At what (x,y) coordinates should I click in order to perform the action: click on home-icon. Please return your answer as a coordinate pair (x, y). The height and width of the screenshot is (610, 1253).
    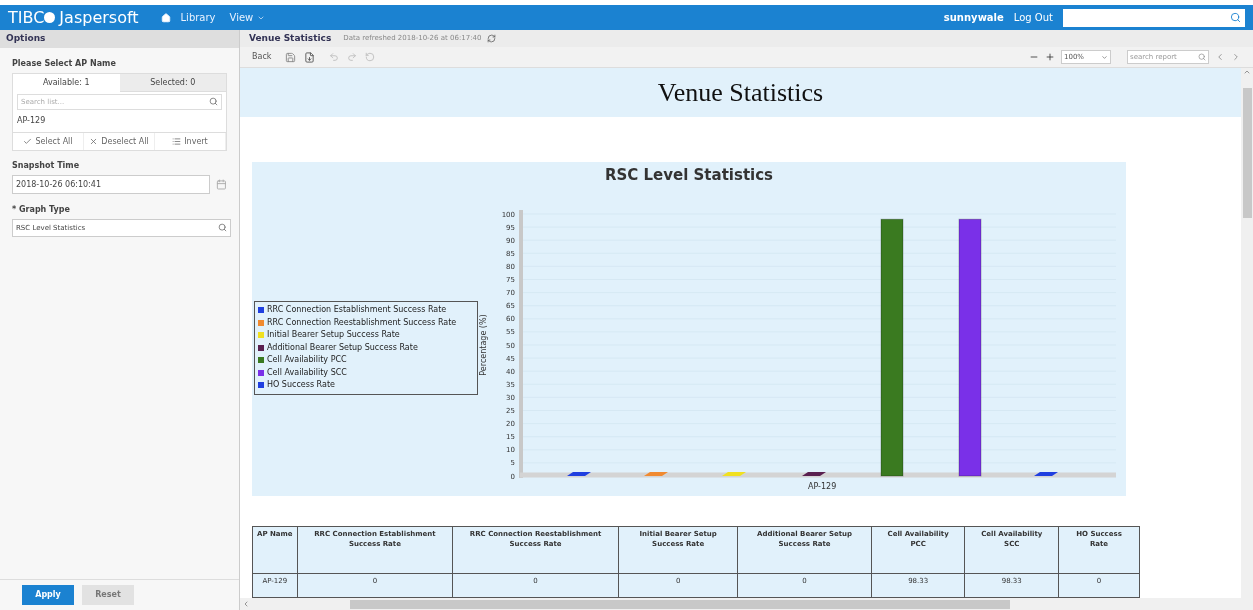
    Looking at the image, I should click on (165, 17).